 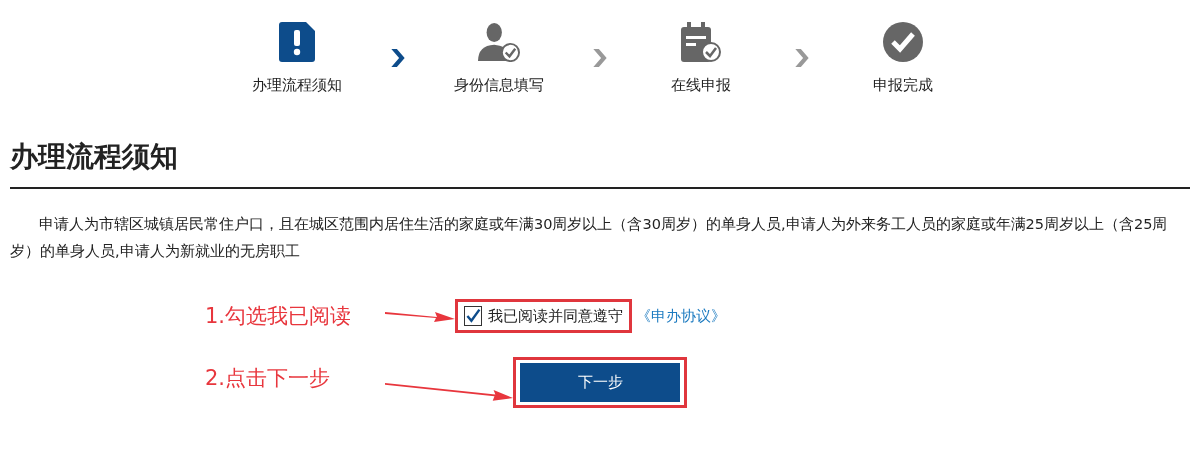 What do you see at coordinates (701, 85) in the screenshot?
I see `step-label: 在线申报` at bounding box center [701, 85].